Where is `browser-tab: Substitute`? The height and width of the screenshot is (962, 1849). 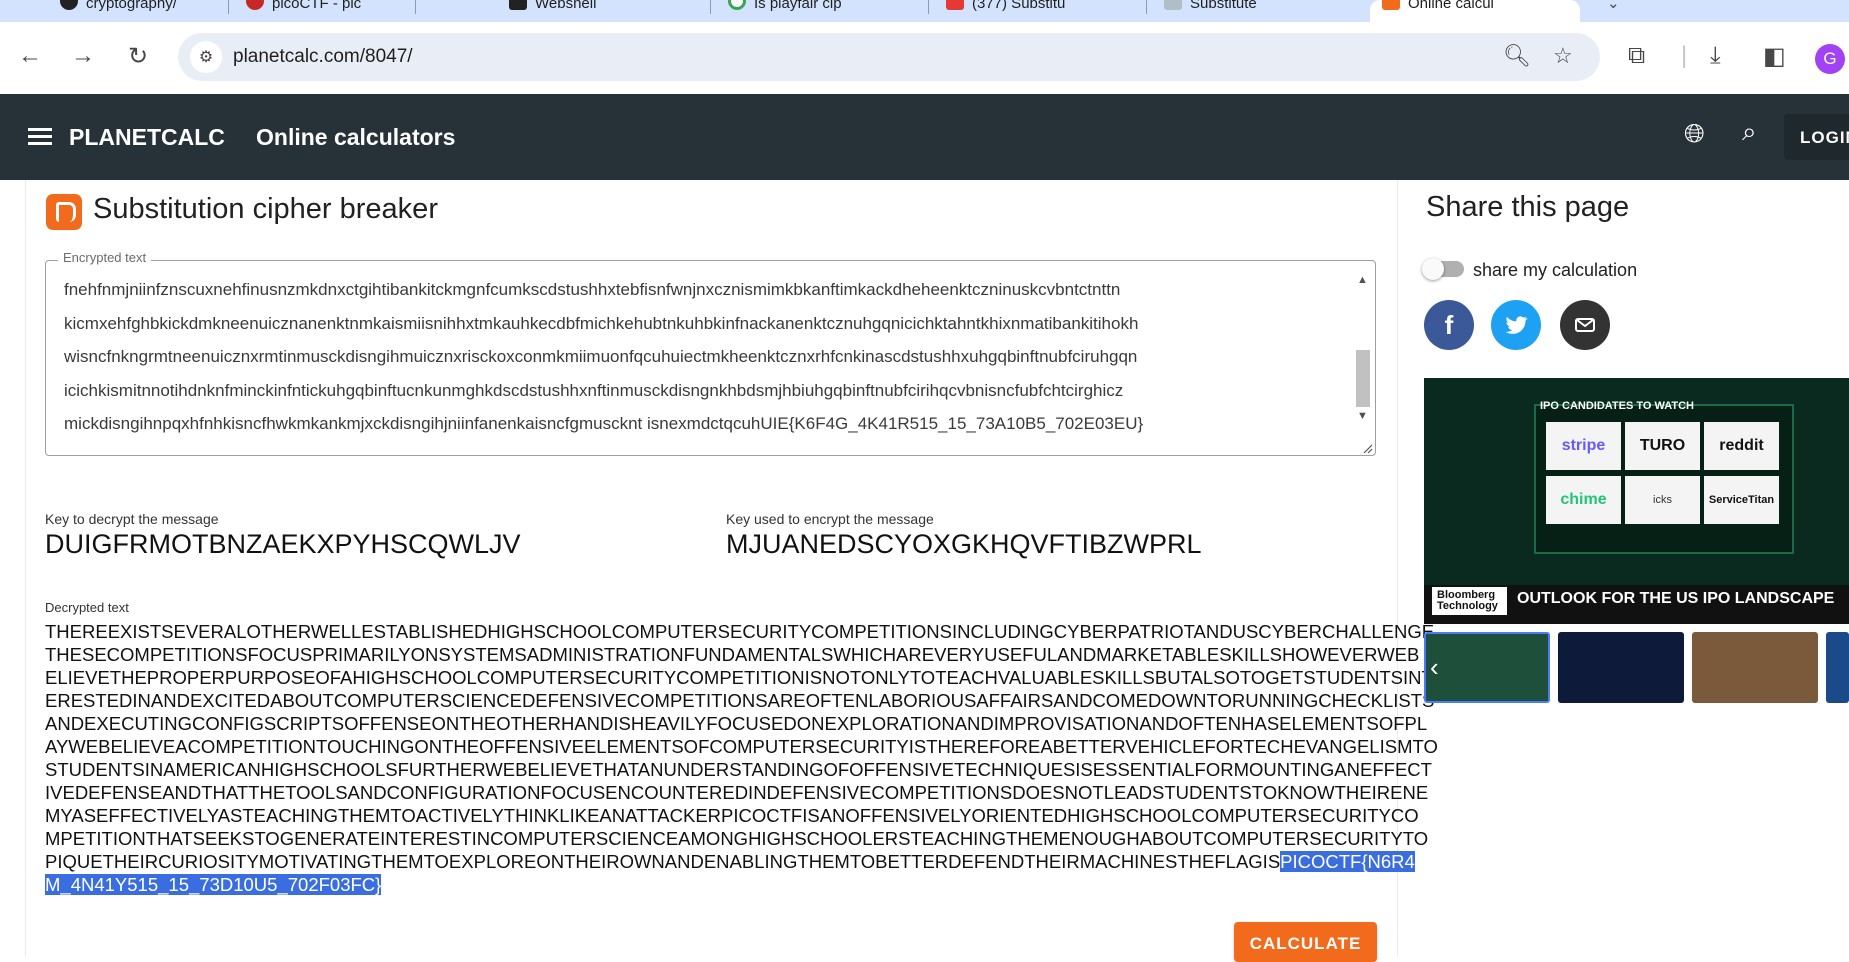 browser-tab: Substitute is located at coordinates (1252, 11).